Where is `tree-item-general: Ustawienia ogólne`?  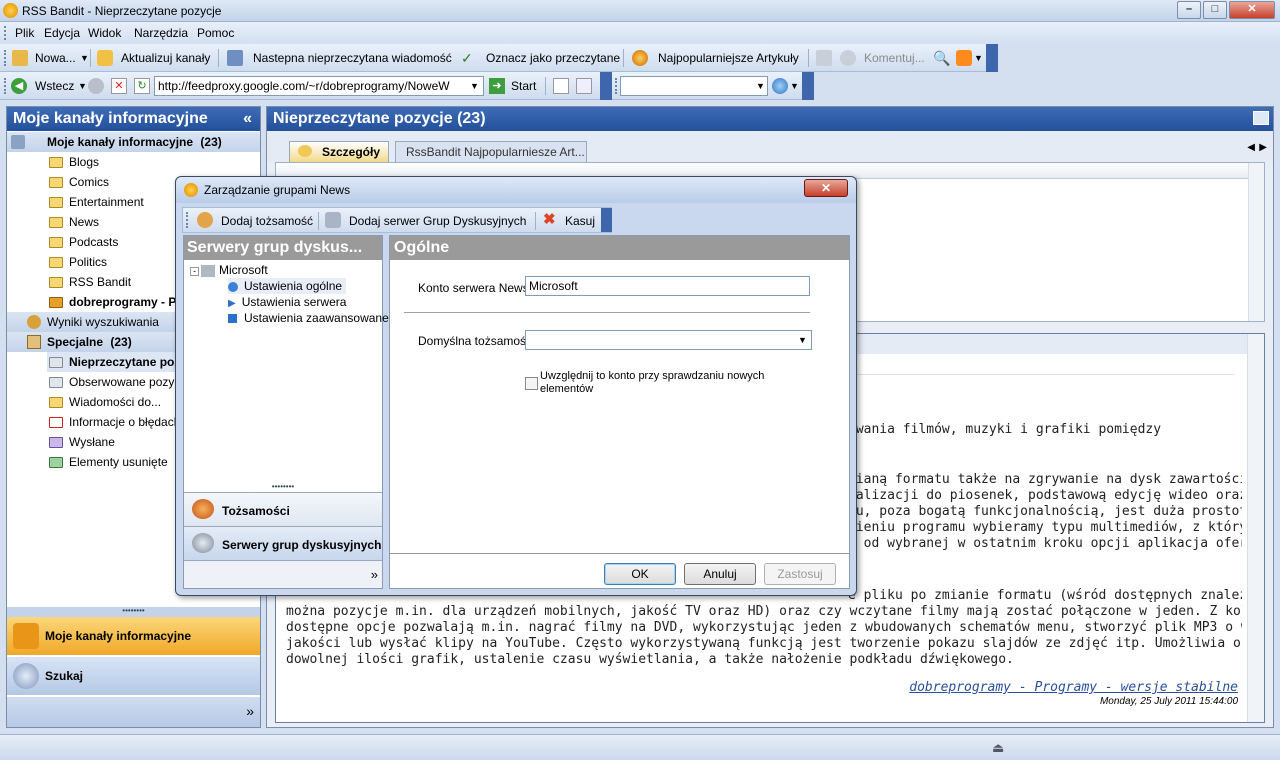
tree-item-general: Ustawienia ogólne is located at coordinates (287, 286).